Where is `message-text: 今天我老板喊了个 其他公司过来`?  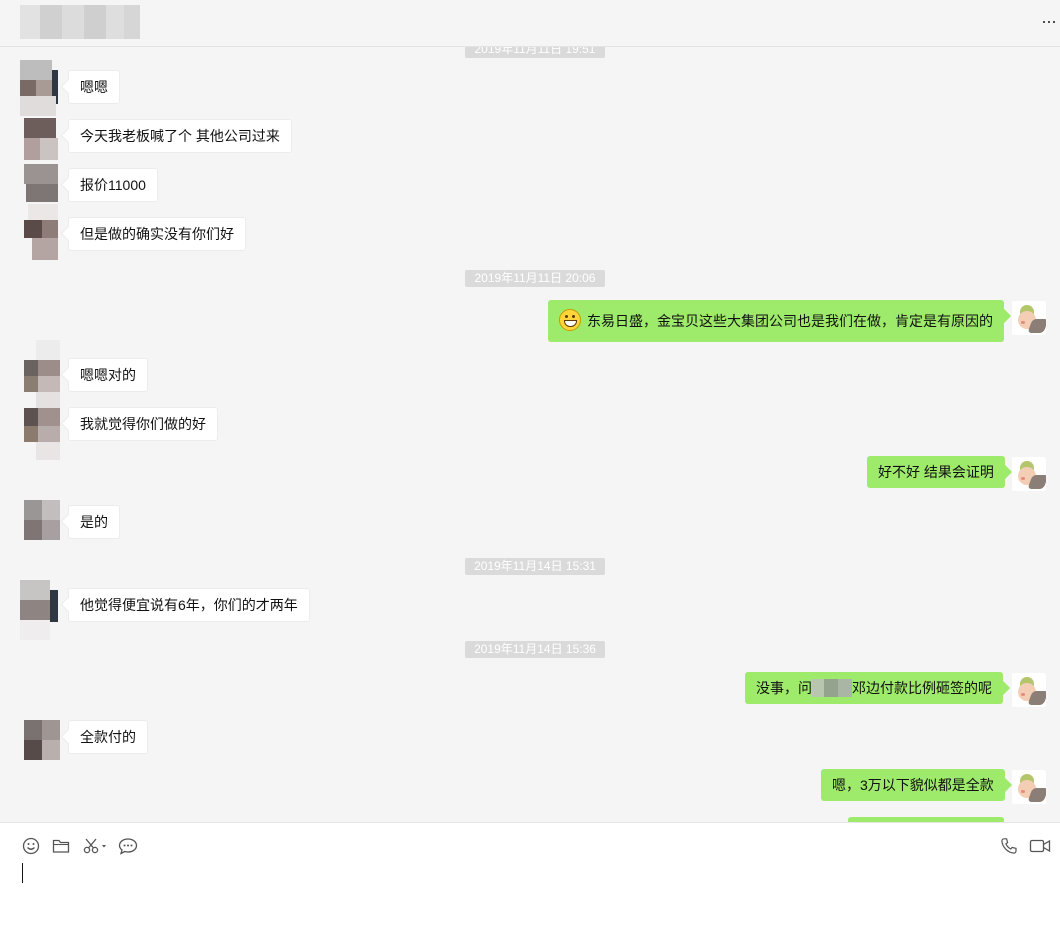
message-text: 今天我老板喊了个 其他公司过来 is located at coordinates (180, 136).